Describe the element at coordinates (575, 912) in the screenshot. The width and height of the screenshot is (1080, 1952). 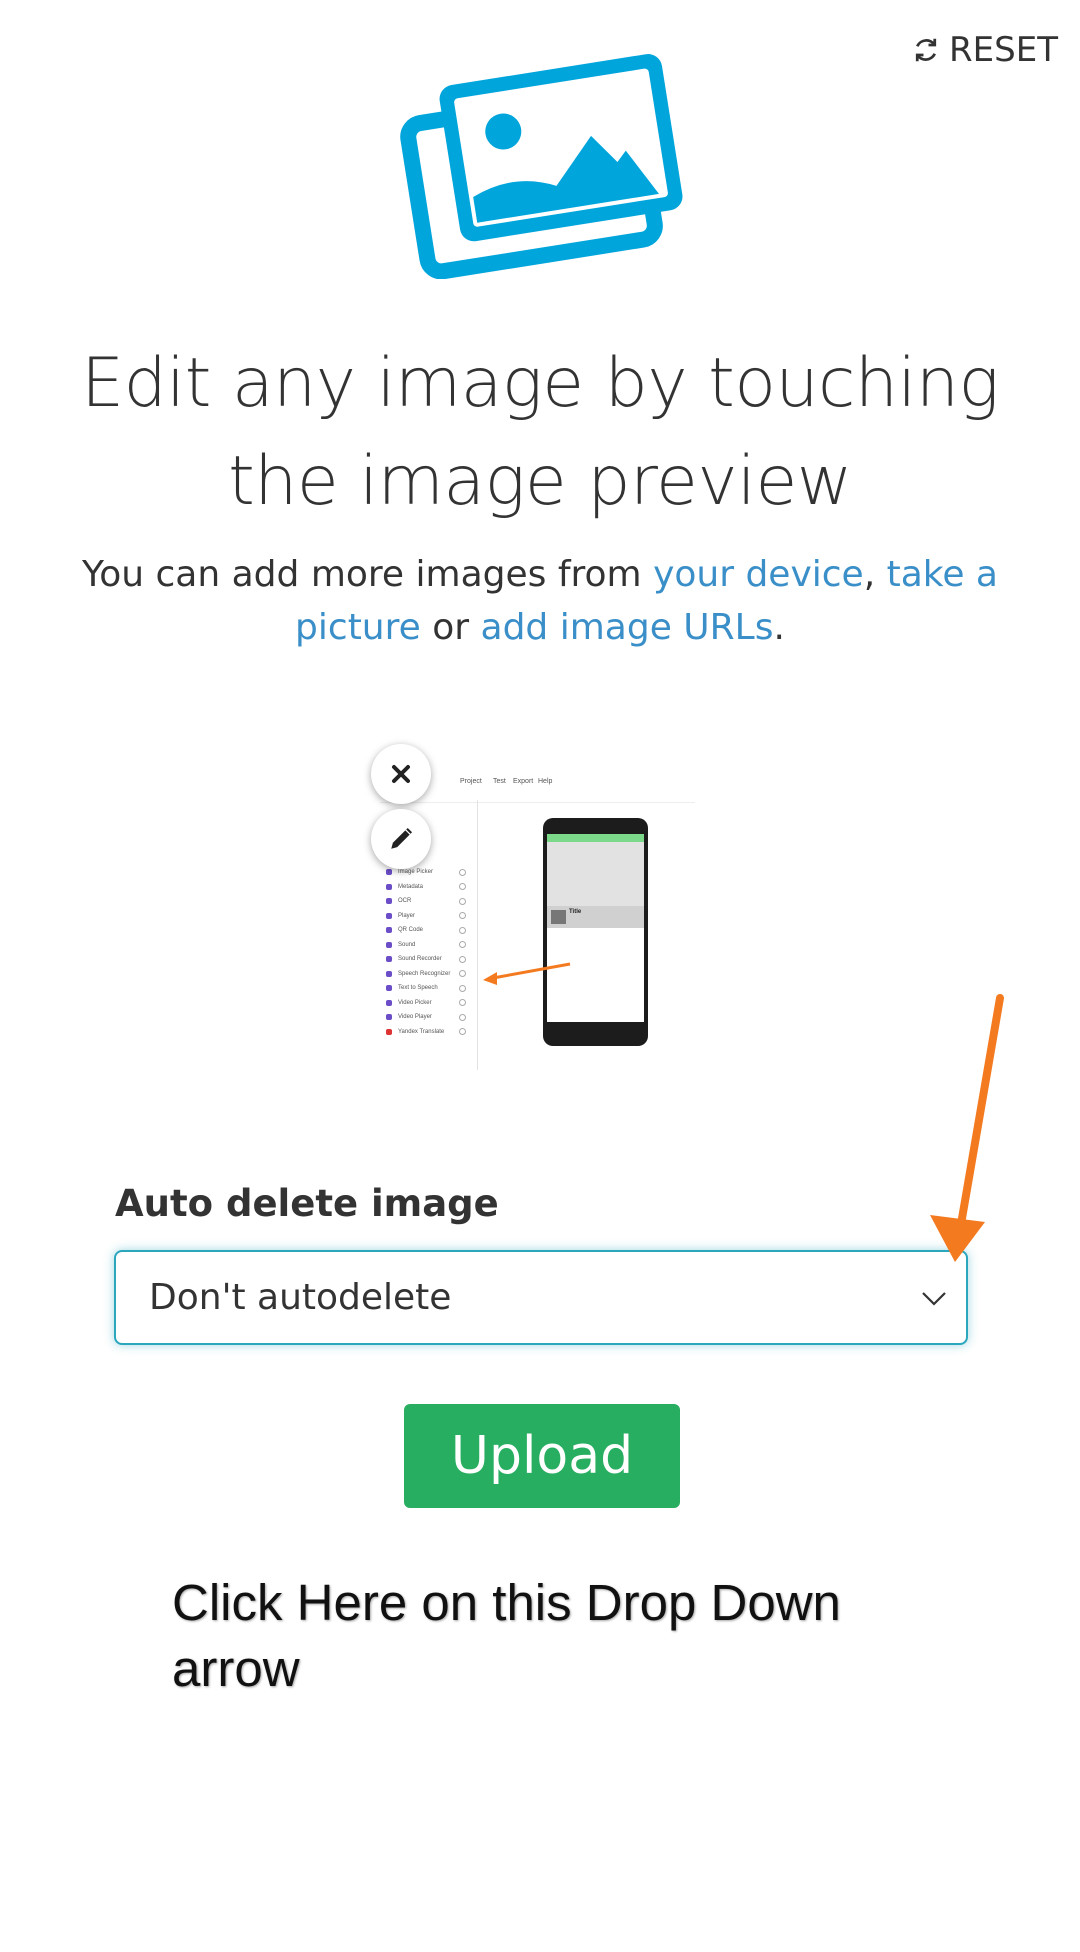
I see `phone-title: Title` at that location.